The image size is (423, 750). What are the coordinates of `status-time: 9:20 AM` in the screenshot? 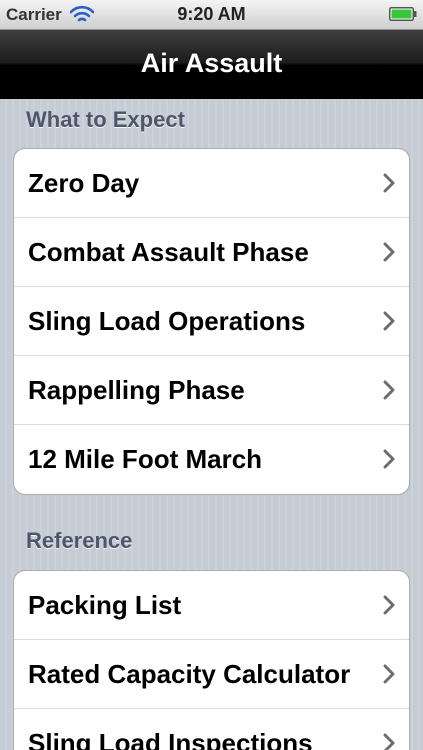 It's located at (211, 14).